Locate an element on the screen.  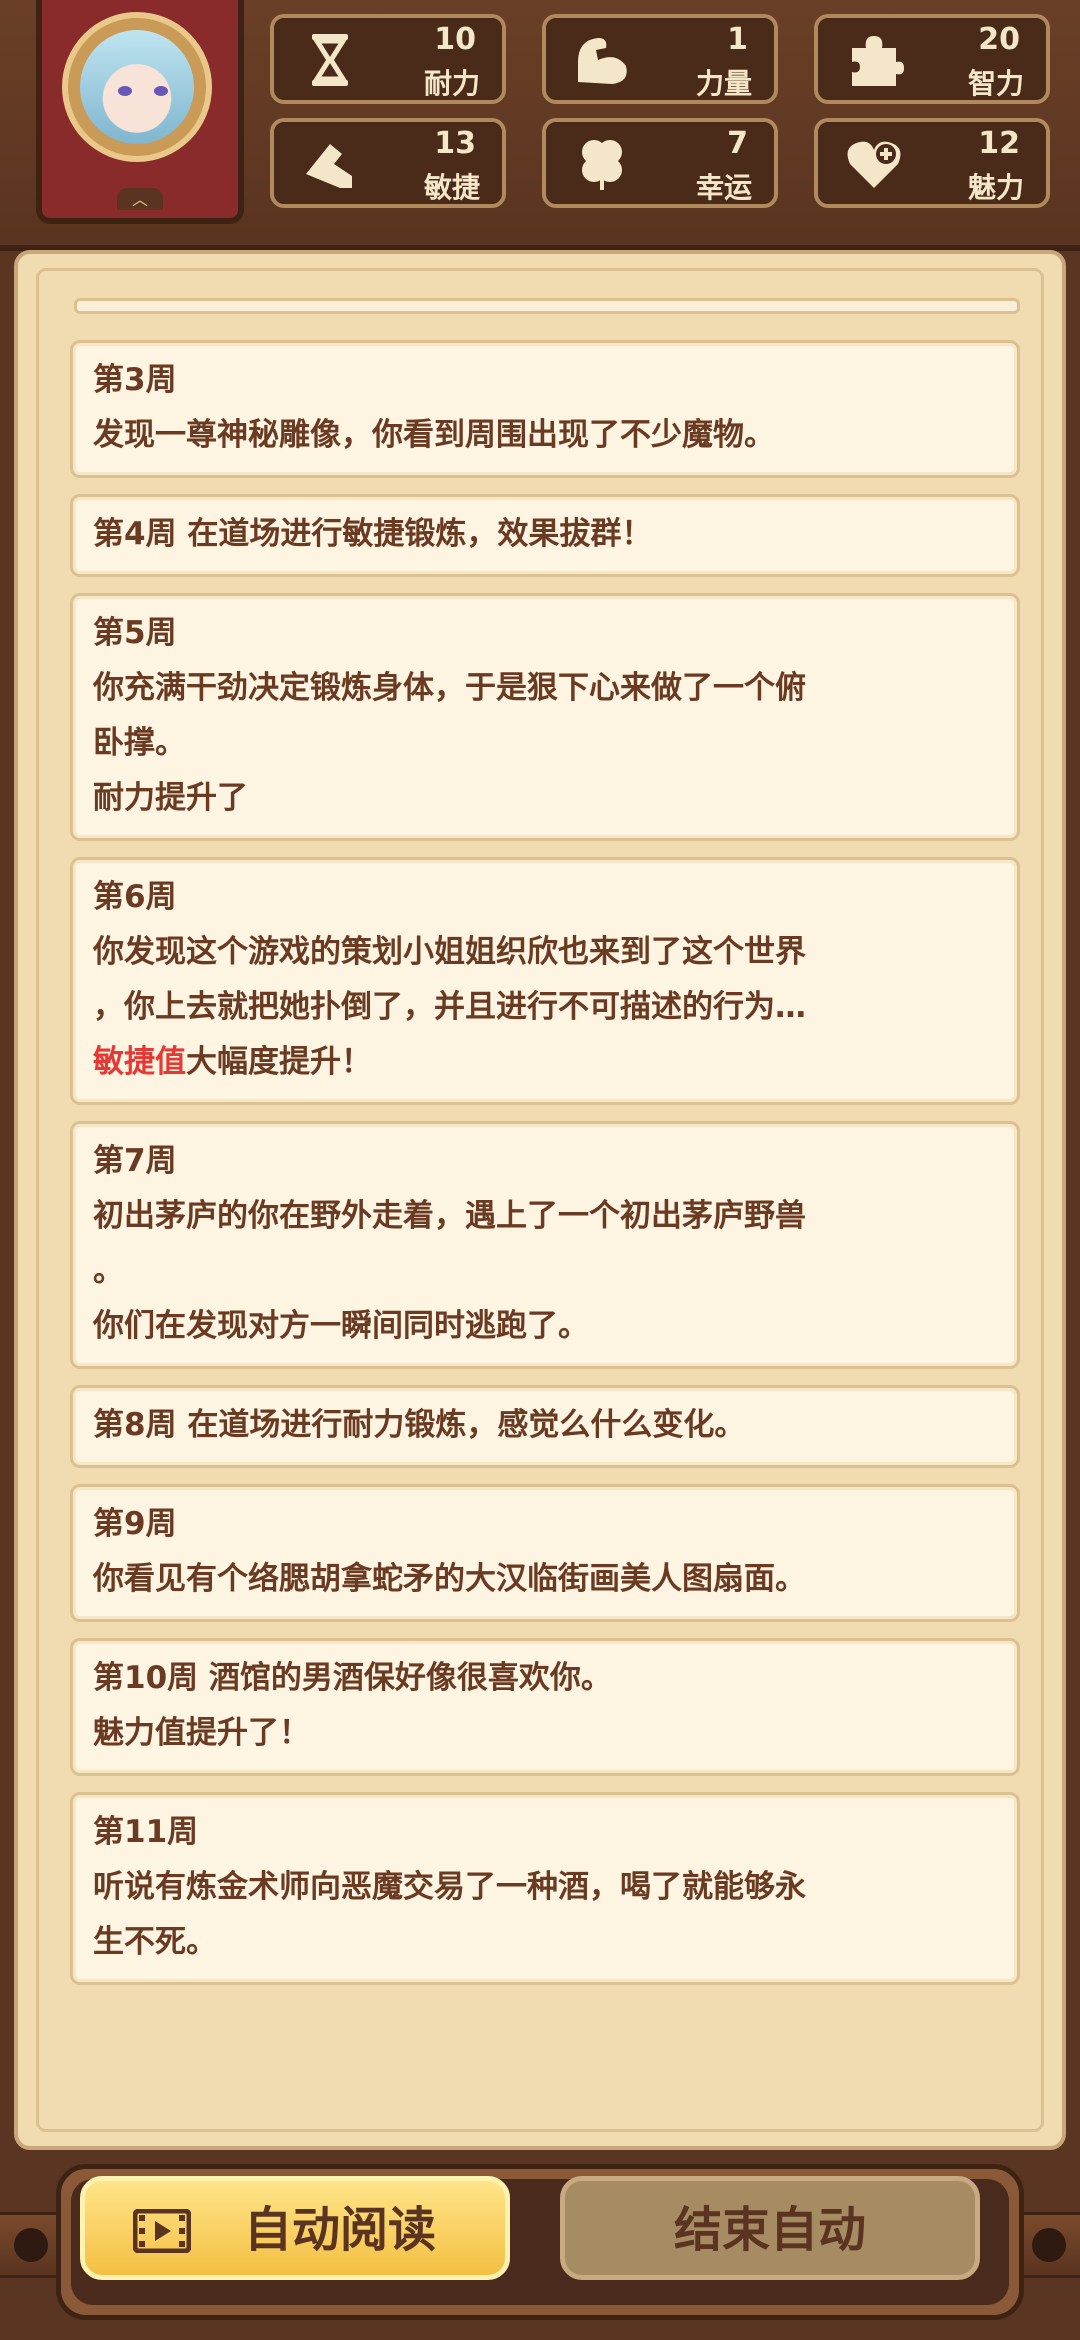
avatar-panel: ︿ is located at coordinates (140, 112).